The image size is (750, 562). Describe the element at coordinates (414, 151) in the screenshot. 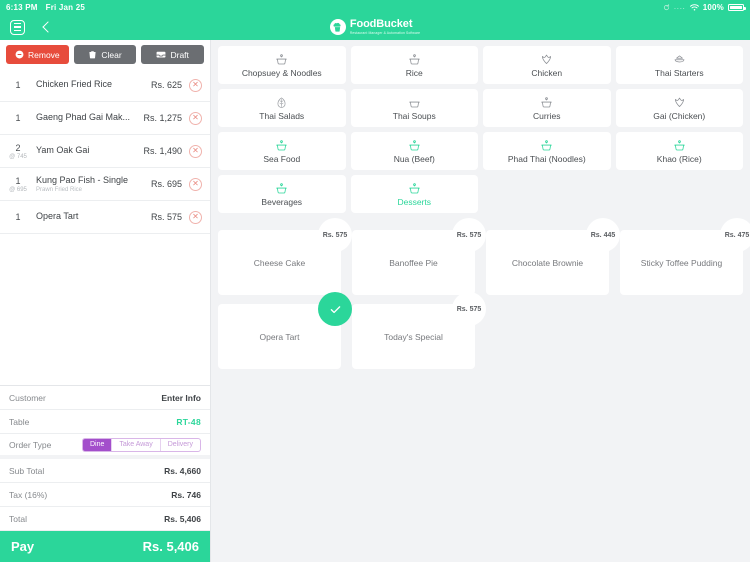

I see `category-nua-beef: Nua (Beef)` at that location.